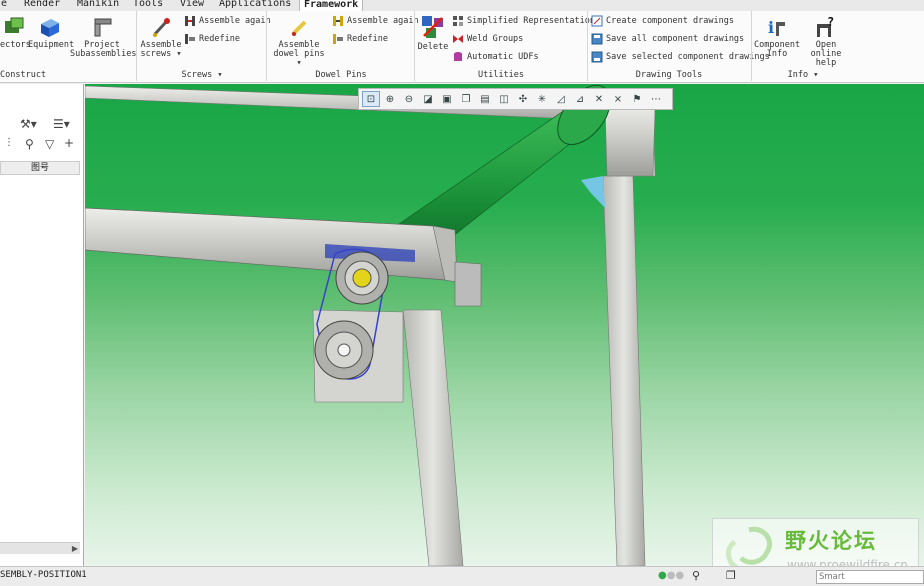 This screenshot has width=924, height=586. I want to click on plane-display-icon: ⊿, so click(580, 99).